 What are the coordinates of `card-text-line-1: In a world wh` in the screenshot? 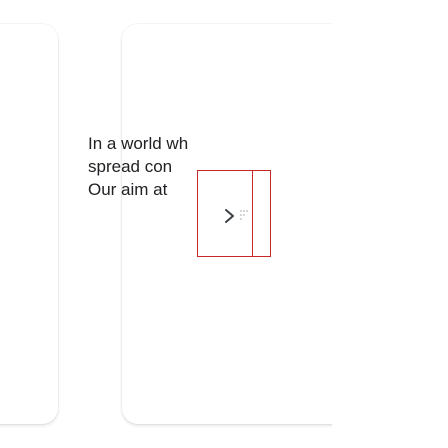 It's located at (138, 143).